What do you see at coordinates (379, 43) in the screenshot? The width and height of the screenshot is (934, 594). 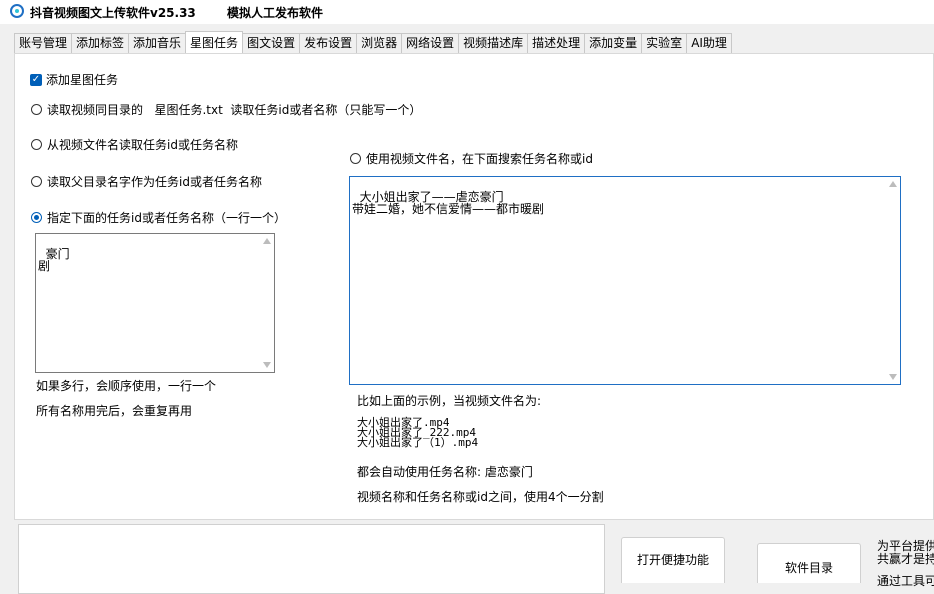 I see `tab-browser: 浏览器` at bounding box center [379, 43].